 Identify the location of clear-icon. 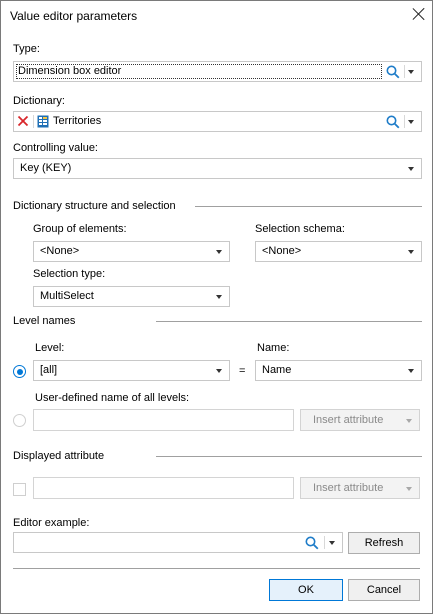
(23, 121).